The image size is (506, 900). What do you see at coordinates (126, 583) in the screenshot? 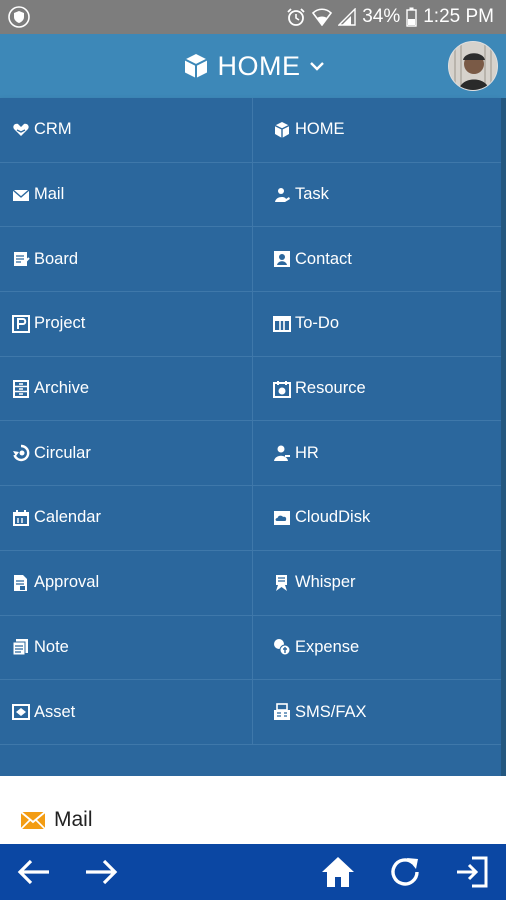
I see `menu-item-approval: Approval` at bounding box center [126, 583].